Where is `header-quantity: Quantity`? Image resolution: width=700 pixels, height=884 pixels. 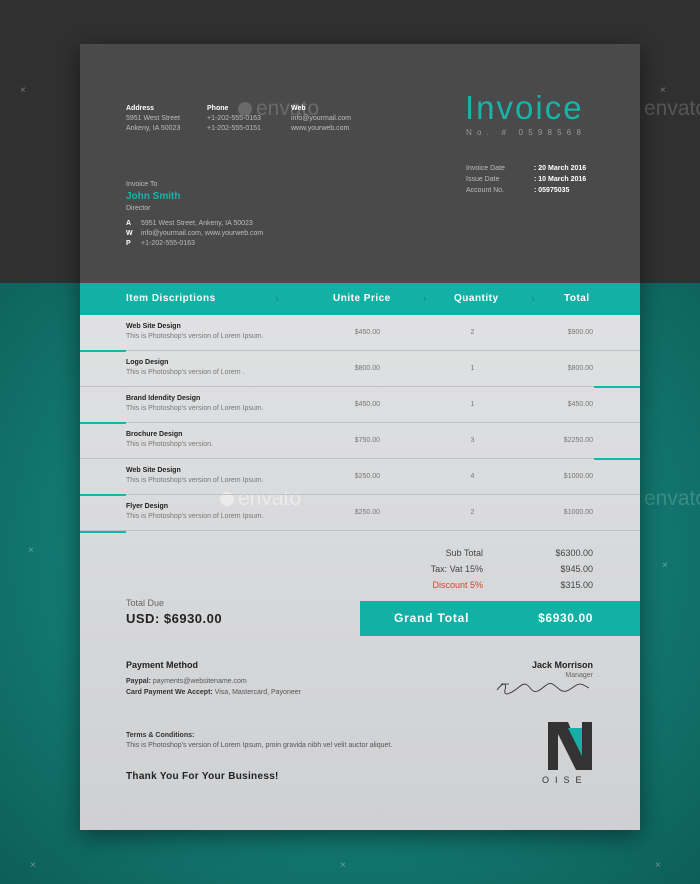
header-quantity: Quantity is located at coordinates (476, 298).